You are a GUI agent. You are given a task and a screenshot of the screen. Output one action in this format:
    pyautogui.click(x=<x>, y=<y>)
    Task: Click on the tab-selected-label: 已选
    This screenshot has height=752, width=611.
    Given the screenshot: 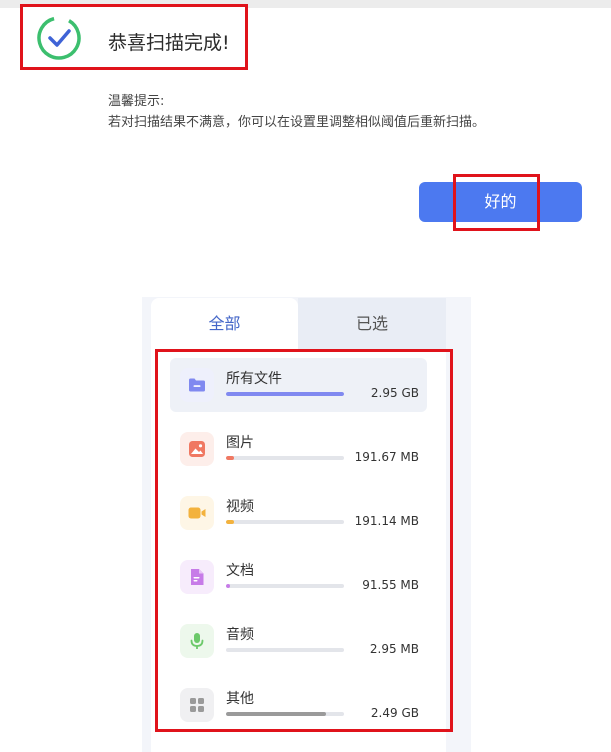 What is the action you would take?
    pyautogui.click(x=371, y=323)
    